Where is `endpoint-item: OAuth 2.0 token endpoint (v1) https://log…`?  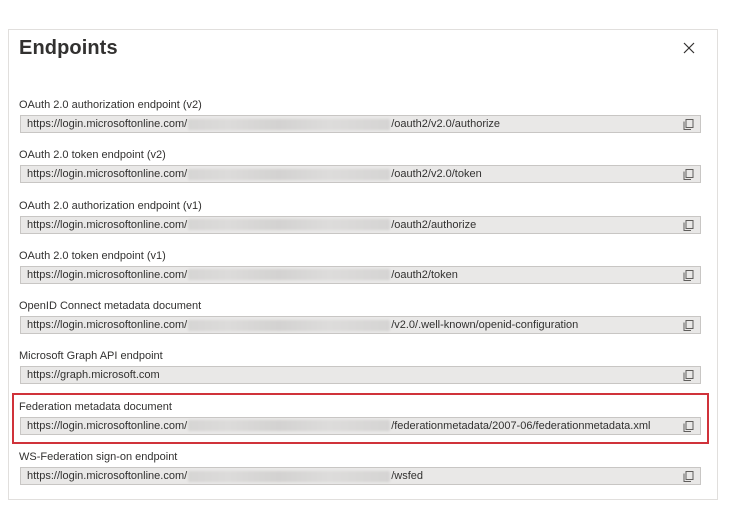 endpoint-item: OAuth 2.0 token endpoint (v1) https://log… is located at coordinates (360, 275).